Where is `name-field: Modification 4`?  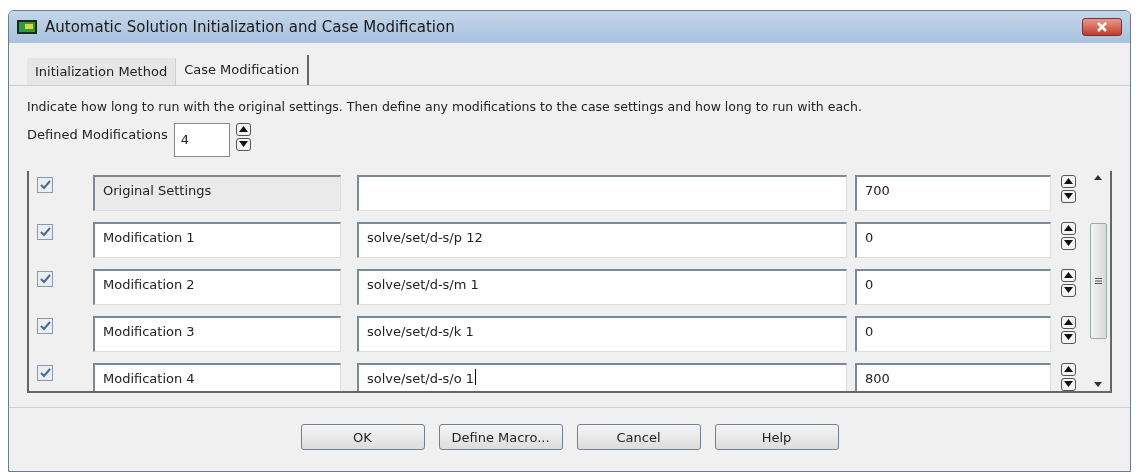 name-field: Modification 4 is located at coordinates (217, 376).